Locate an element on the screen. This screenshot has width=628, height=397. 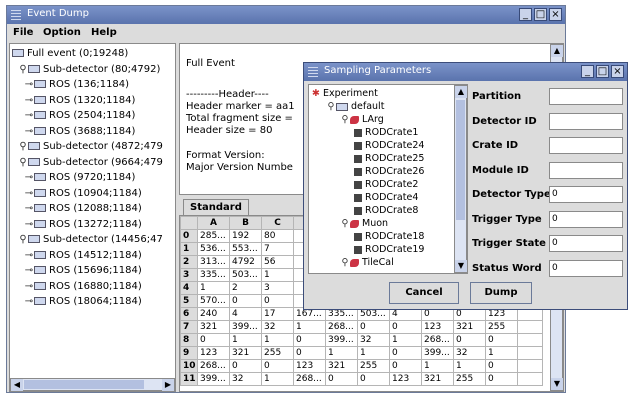
table-cell: 7 is located at coordinates (277, 249).